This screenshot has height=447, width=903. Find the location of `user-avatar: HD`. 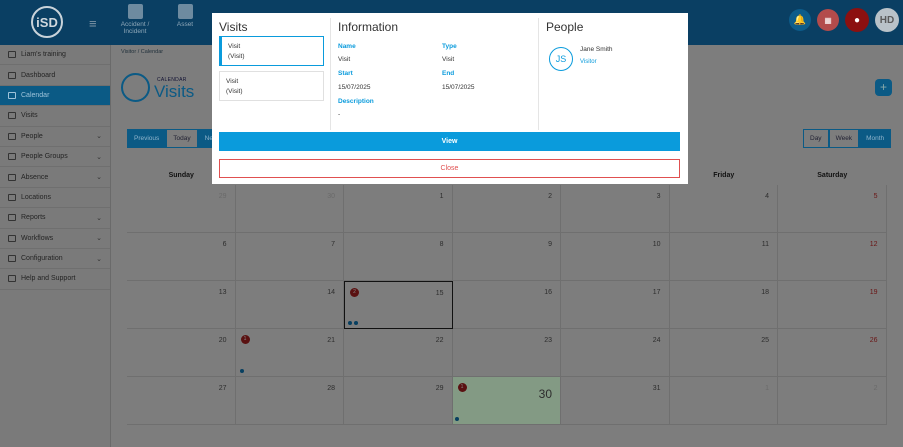

user-avatar: HD is located at coordinates (887, 20).